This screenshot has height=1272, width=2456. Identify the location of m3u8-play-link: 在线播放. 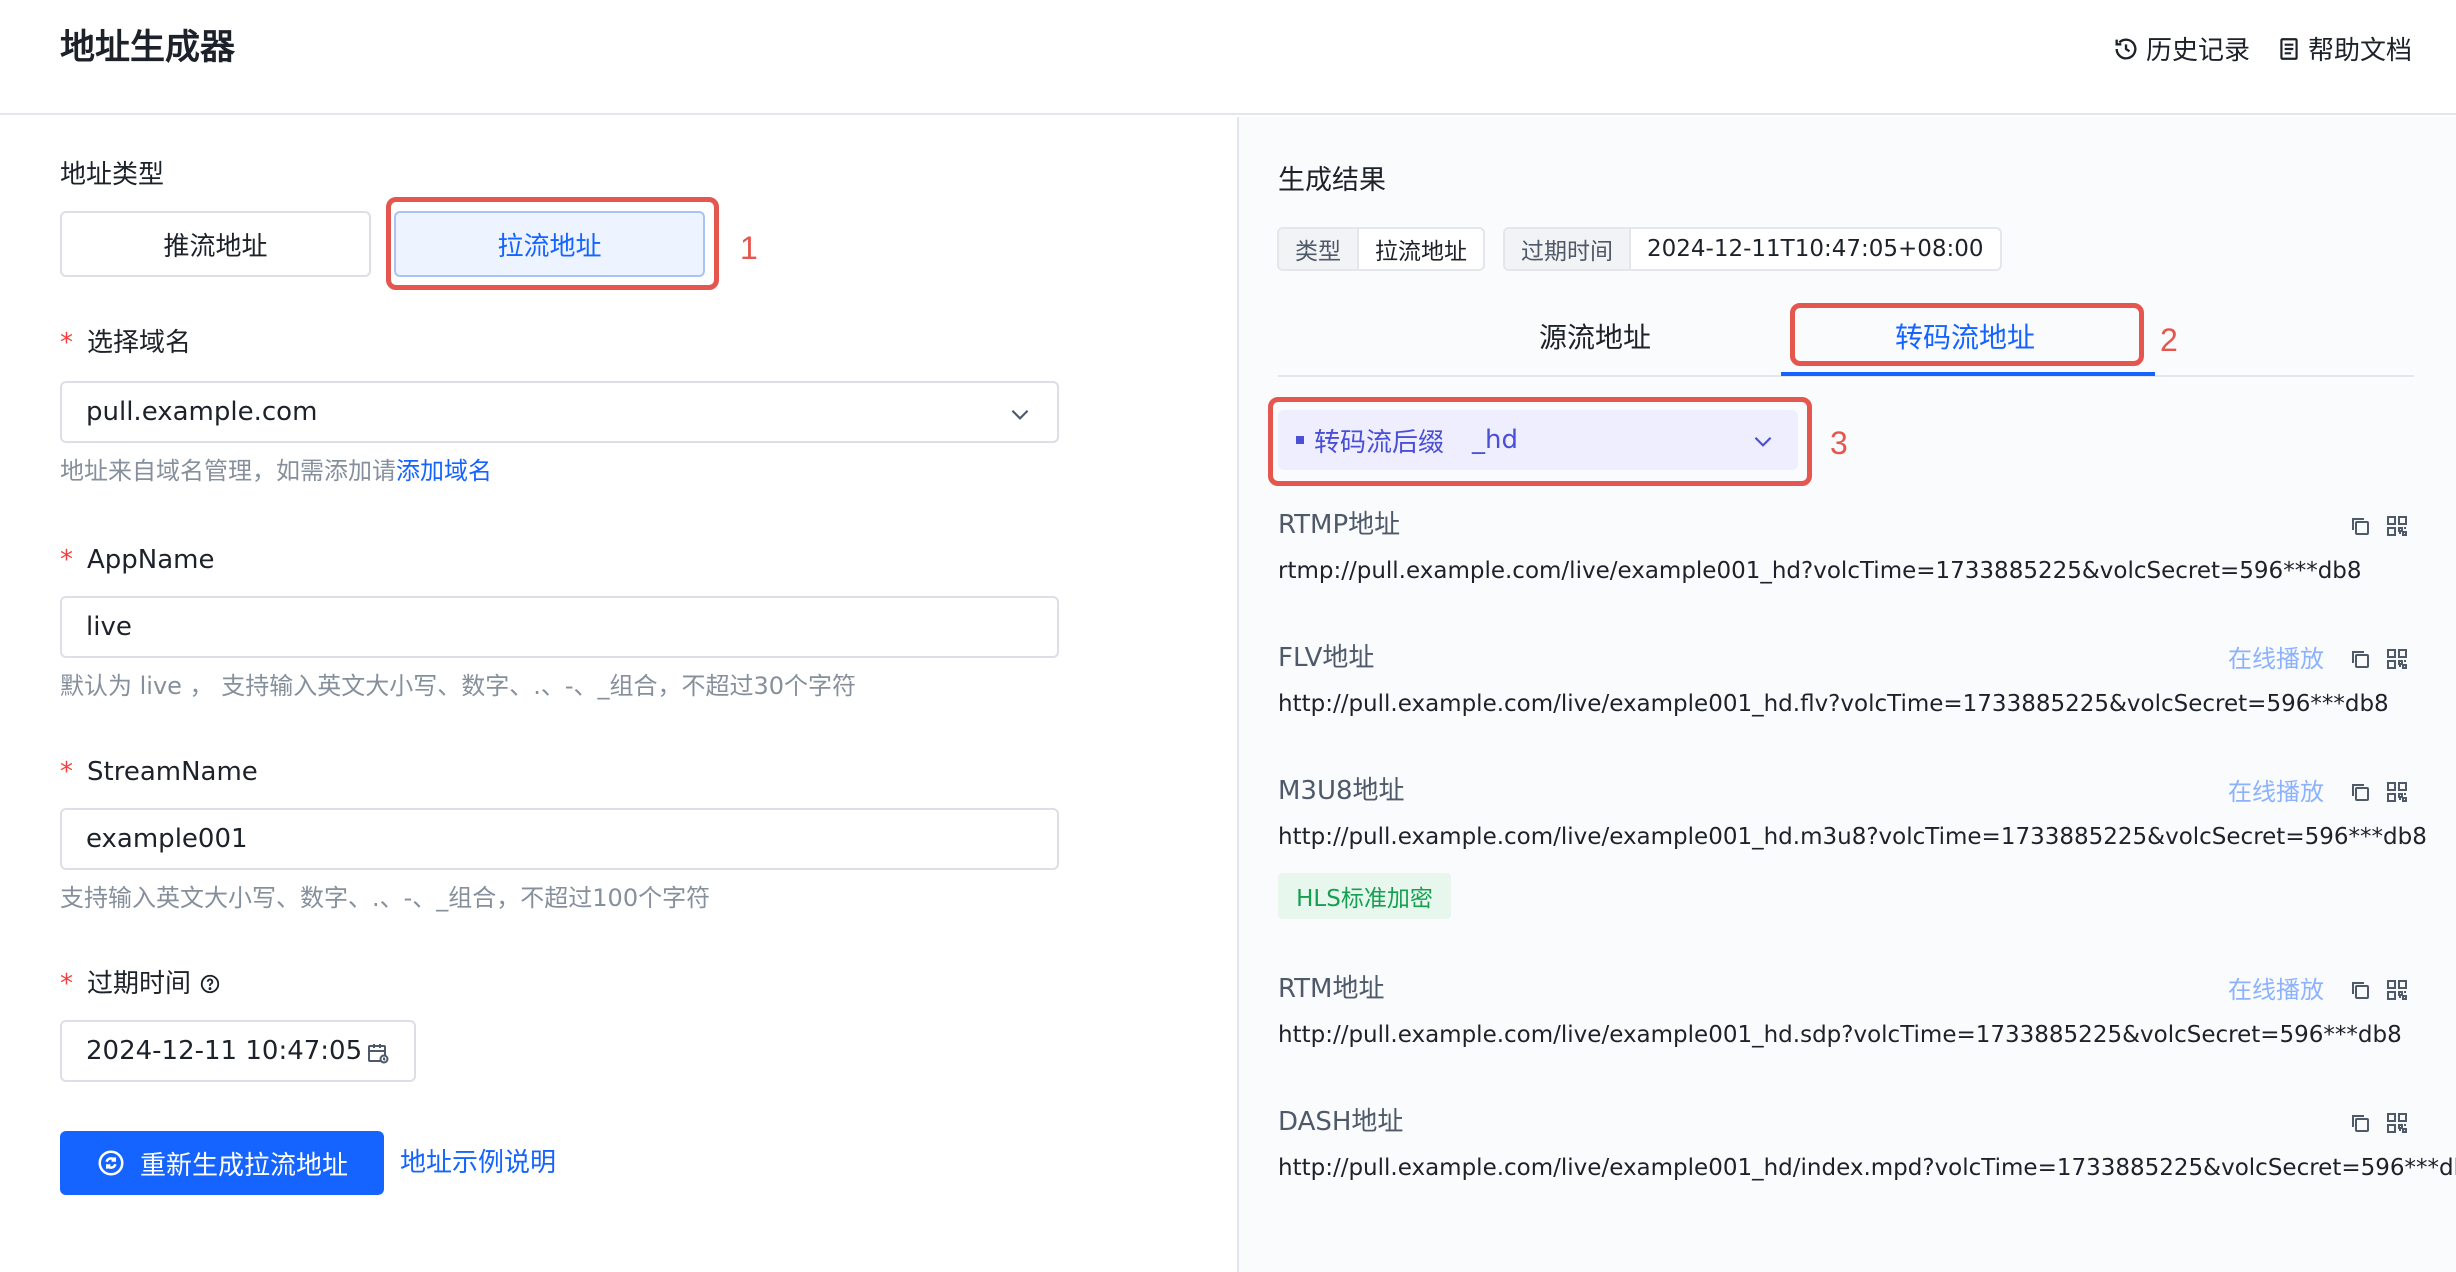
(2276, 792).